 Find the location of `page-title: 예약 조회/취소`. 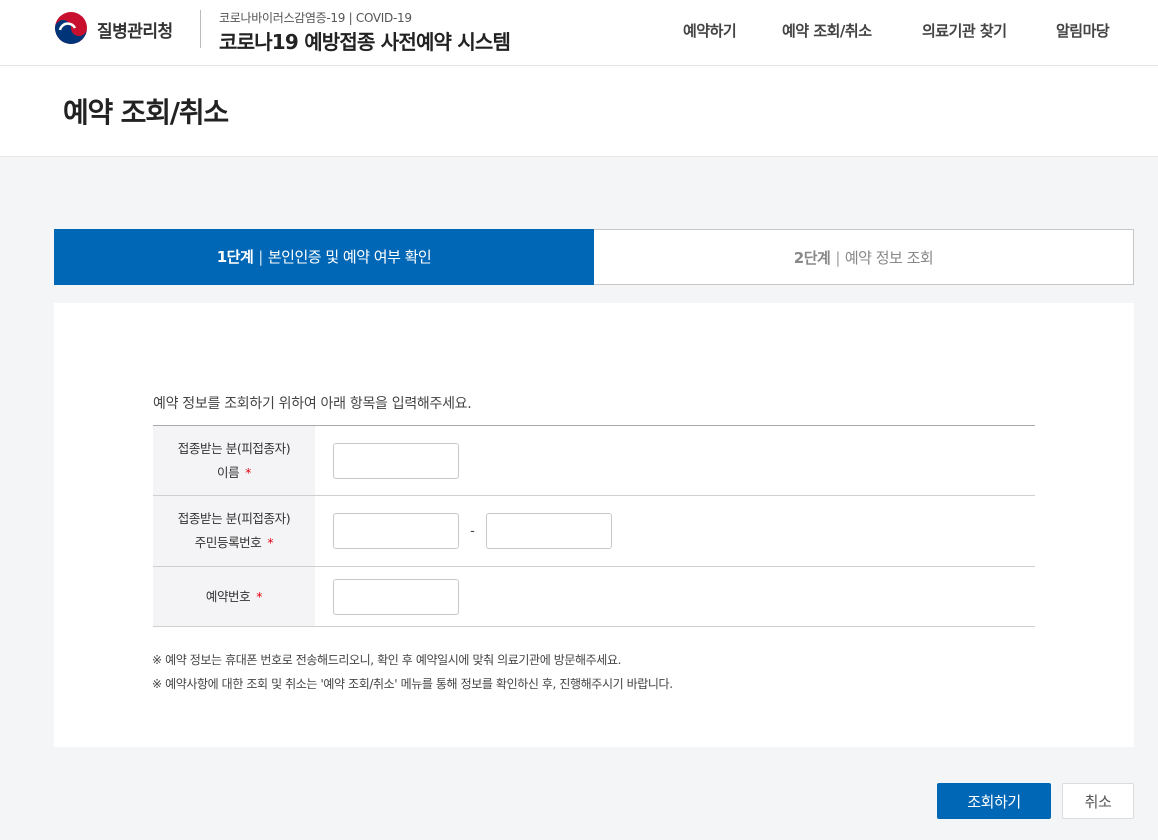

page-title: 예약 조회/취소 is located at coordinates (146, 112).